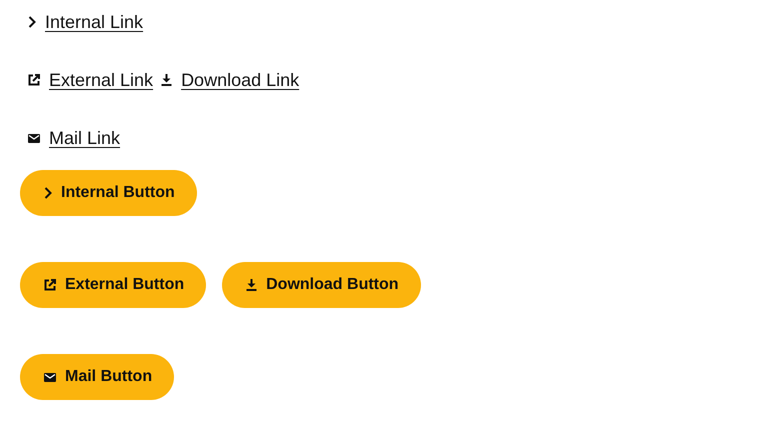  What do you see at coordinates (240, 80) in the screenshot?
I see `link: Download Link` at bounding box center [240, 80].